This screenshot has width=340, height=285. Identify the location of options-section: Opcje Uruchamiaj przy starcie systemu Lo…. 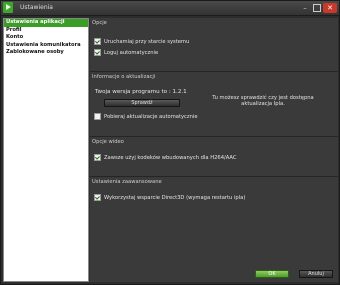
(214, 43).